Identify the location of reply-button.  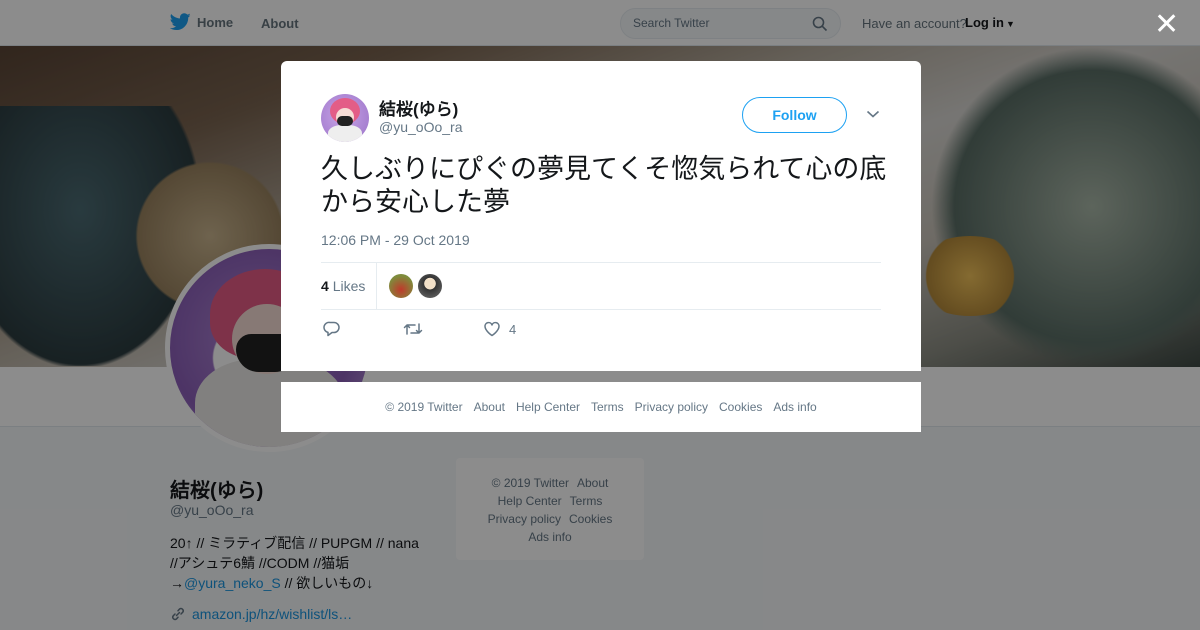
(332, 329).